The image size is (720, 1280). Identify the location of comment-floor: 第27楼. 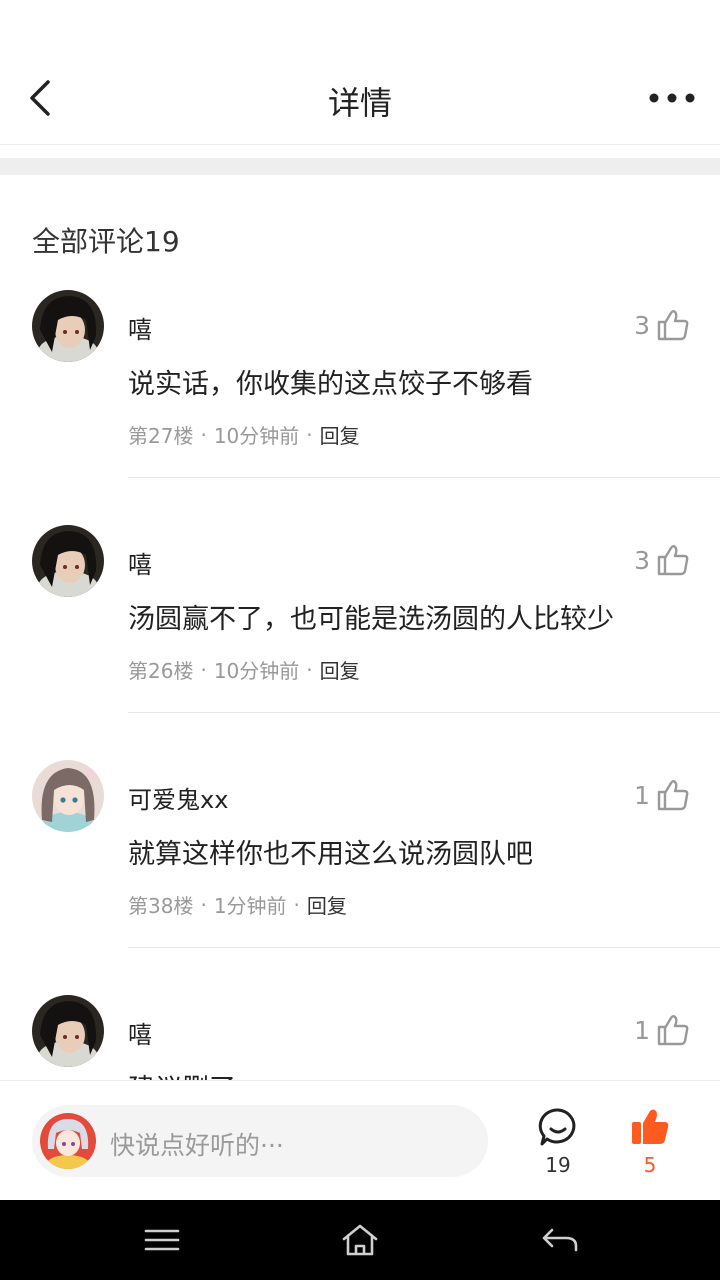
(161, 436).